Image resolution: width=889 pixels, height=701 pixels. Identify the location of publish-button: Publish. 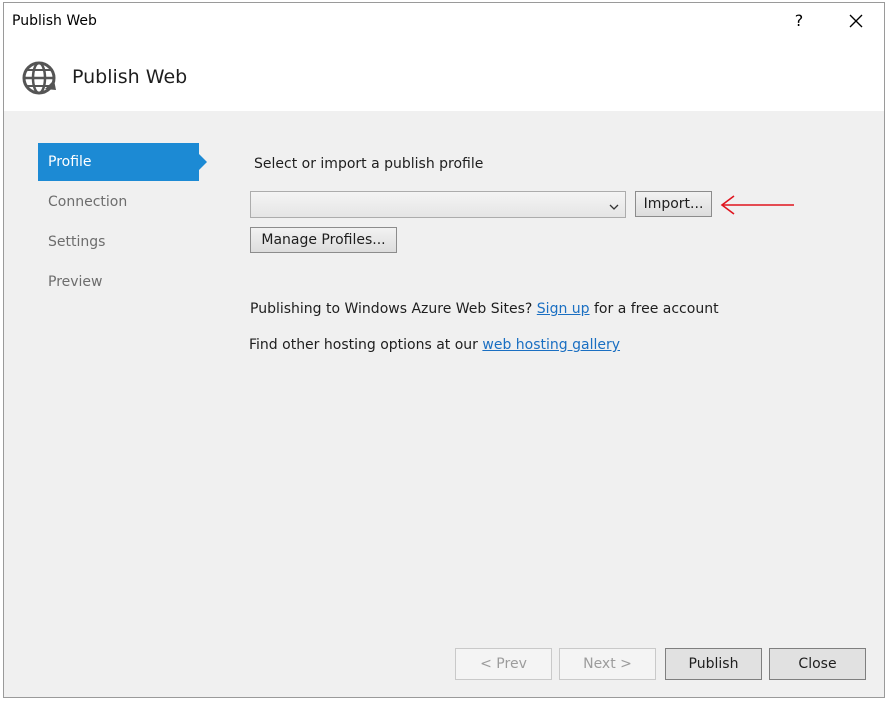
(713, 664).